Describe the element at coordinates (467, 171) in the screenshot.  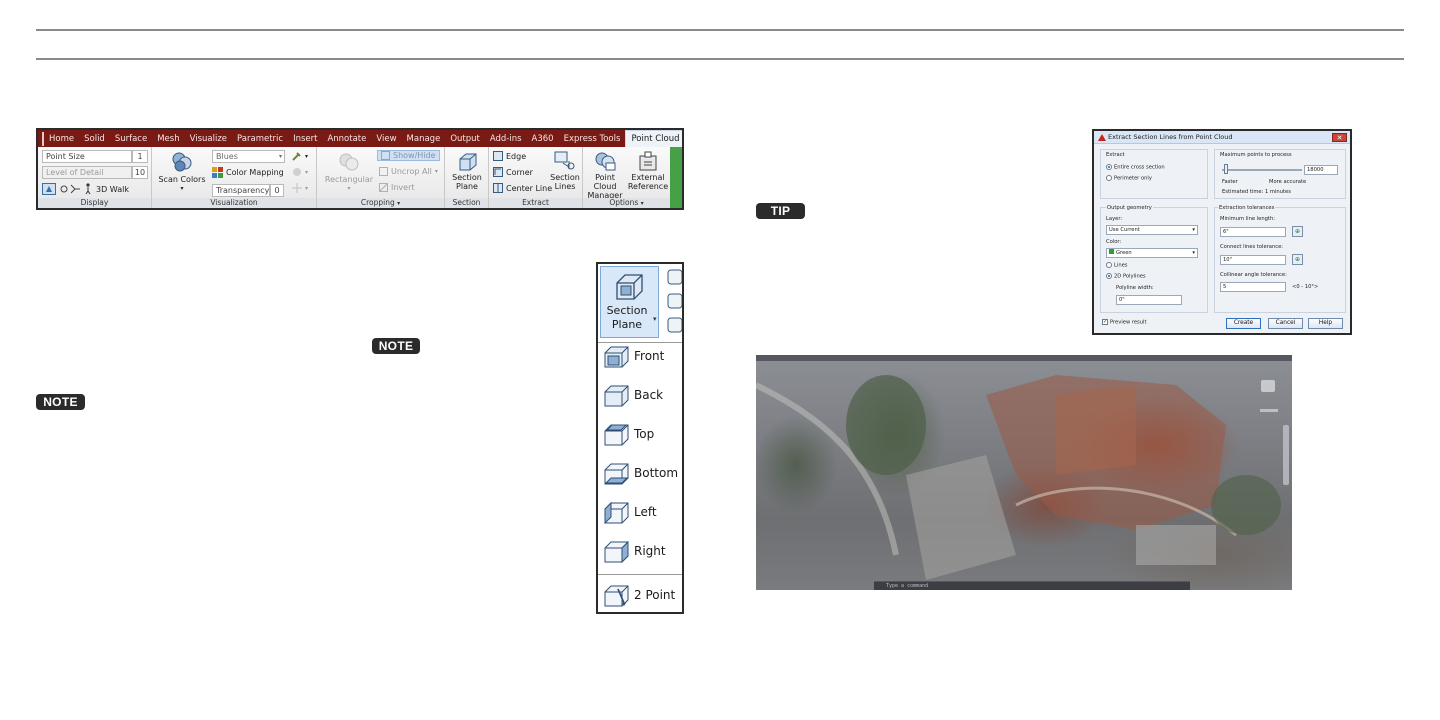
I see `section-plane-ribbon-button: Section Plane` at that location.